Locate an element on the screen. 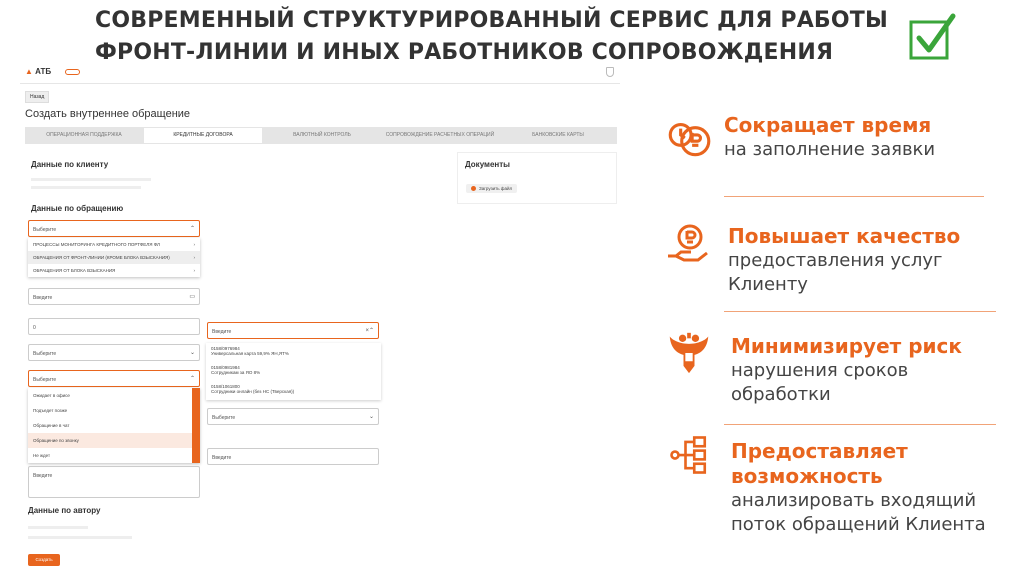  client-status-select: Выберите ⌃ is located at coordinates (114, 378).